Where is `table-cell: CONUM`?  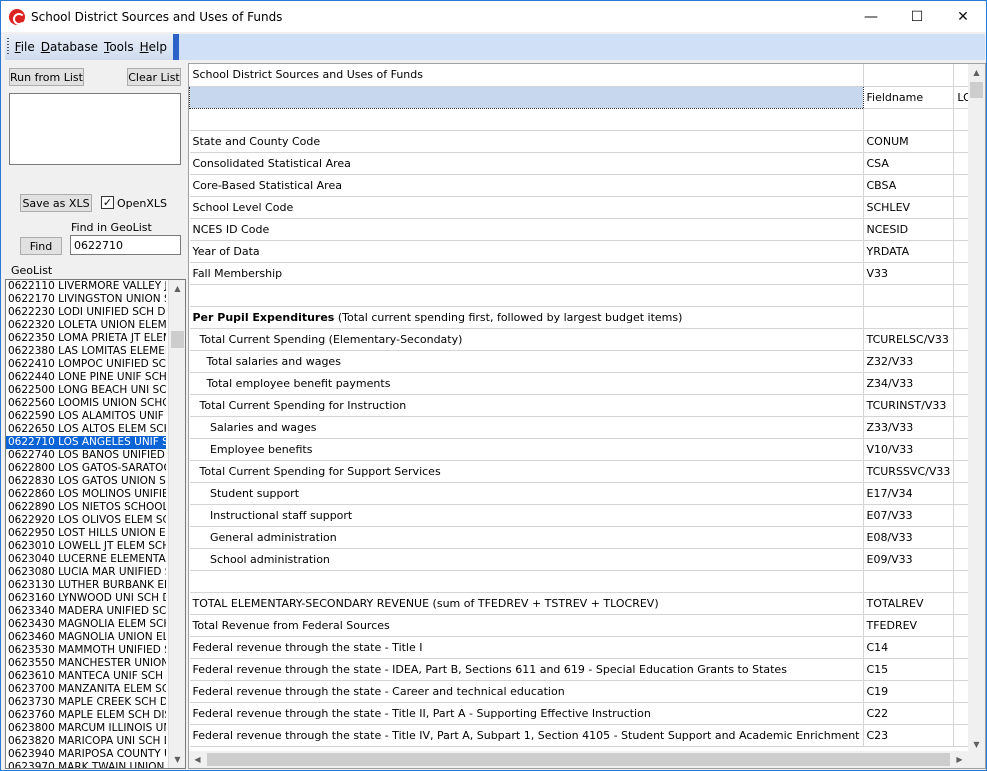 table-cell: CONUM is located at coordinates (909, 141).